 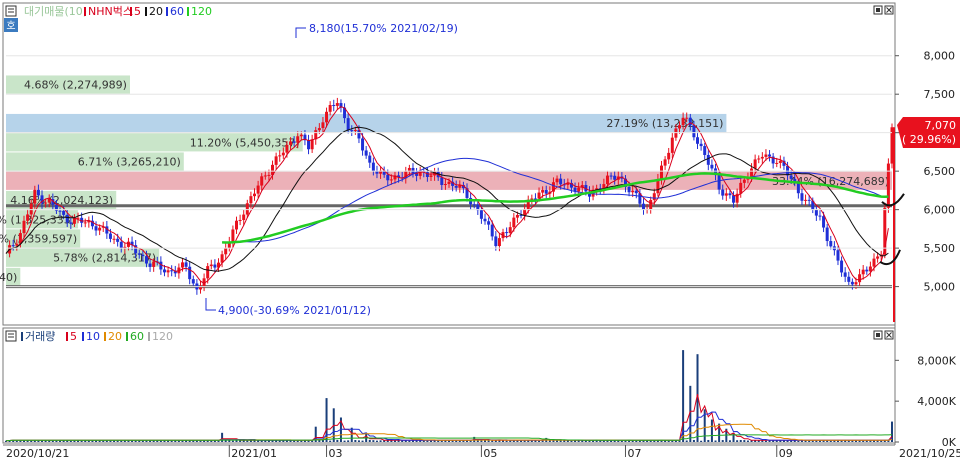 I want to click on volume-legend-label: 거래량, so click(x=40, y=336).